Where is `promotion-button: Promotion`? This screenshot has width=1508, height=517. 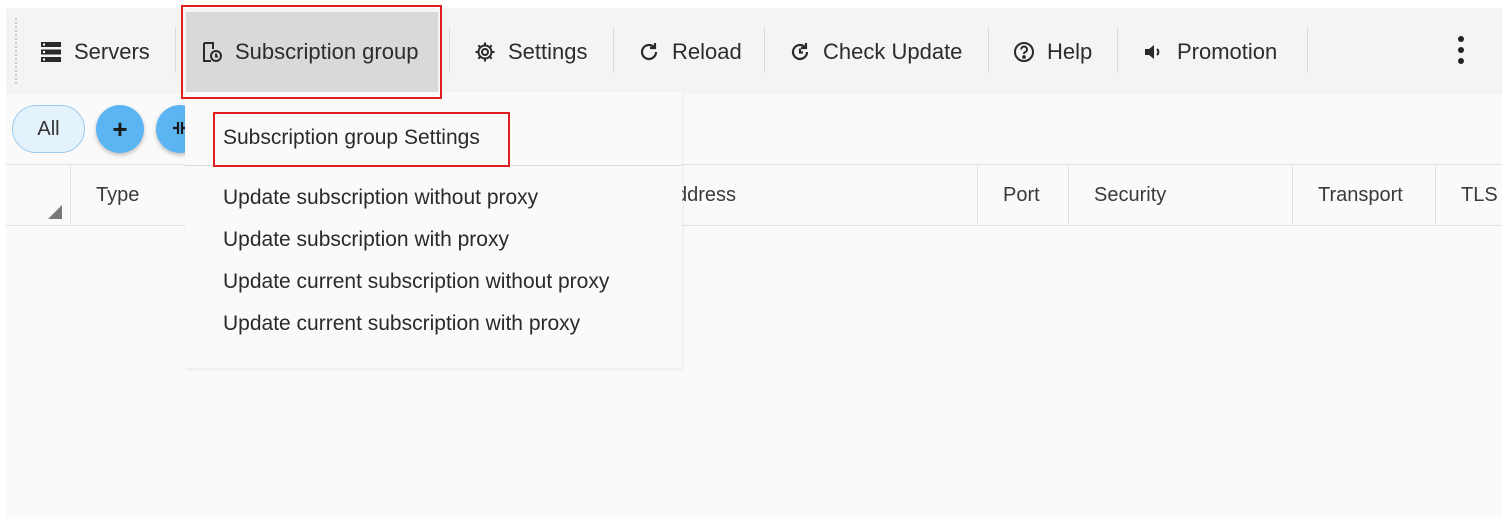 promotion-button: Promotion is located at coordinates (1210, 52).